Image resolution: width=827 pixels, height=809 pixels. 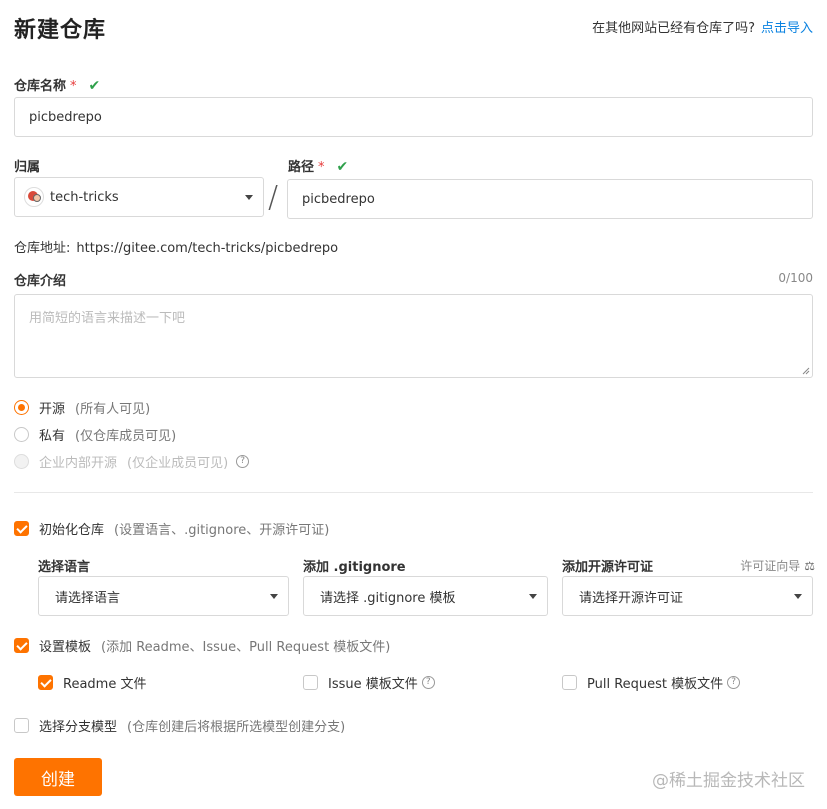 I want to click on radio-selected-icon, so click(x=21, y=407).